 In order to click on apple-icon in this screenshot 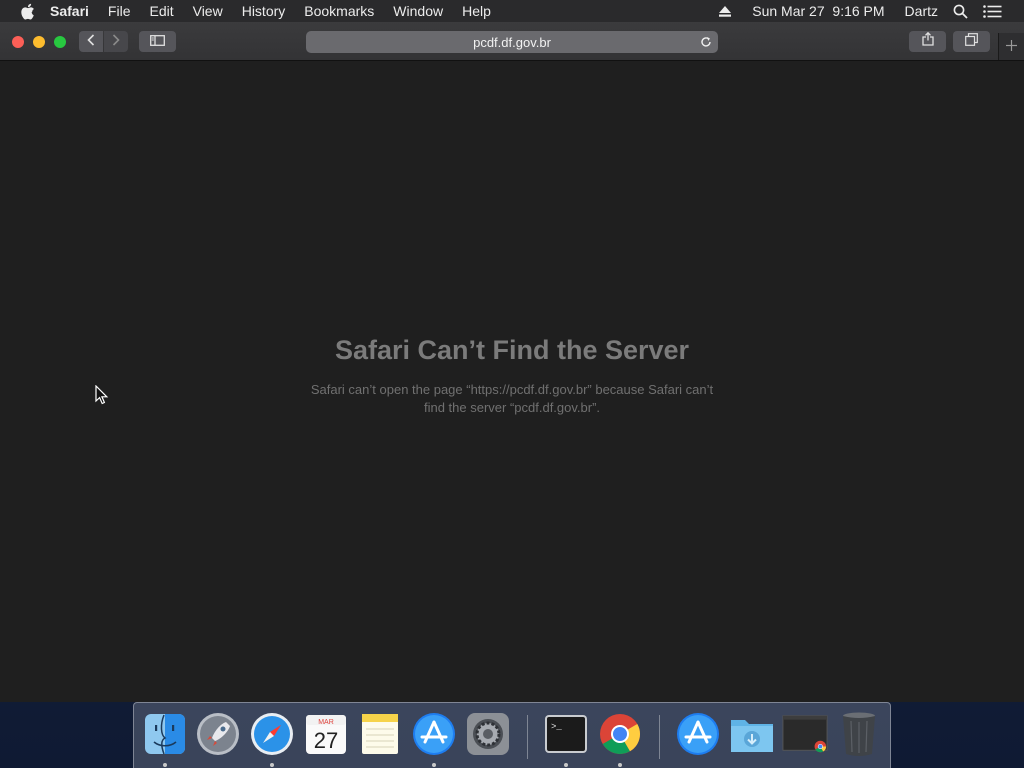, I will do `click(27, 11)`.